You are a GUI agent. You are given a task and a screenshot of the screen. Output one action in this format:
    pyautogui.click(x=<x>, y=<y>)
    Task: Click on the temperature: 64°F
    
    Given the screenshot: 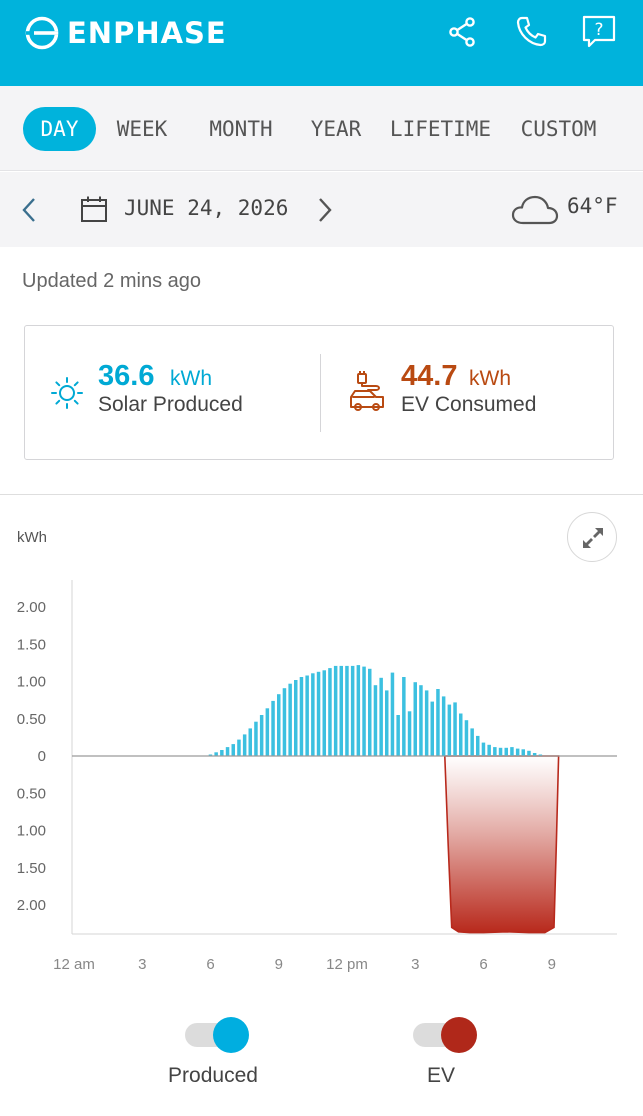 What is the action you would take?
    pyautogui.click(x=592, y=206)
    